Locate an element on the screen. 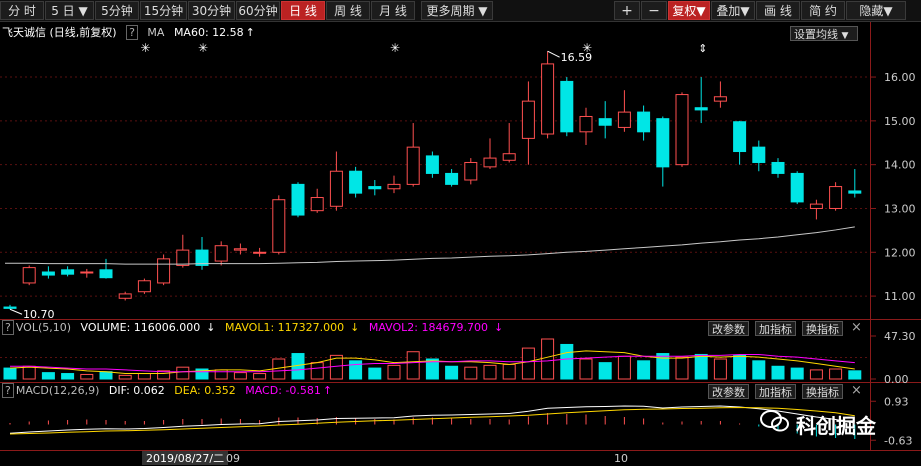 The width and height of the screenshot is (921, 466). help-icon: ? is located at coordinates (132, 32).